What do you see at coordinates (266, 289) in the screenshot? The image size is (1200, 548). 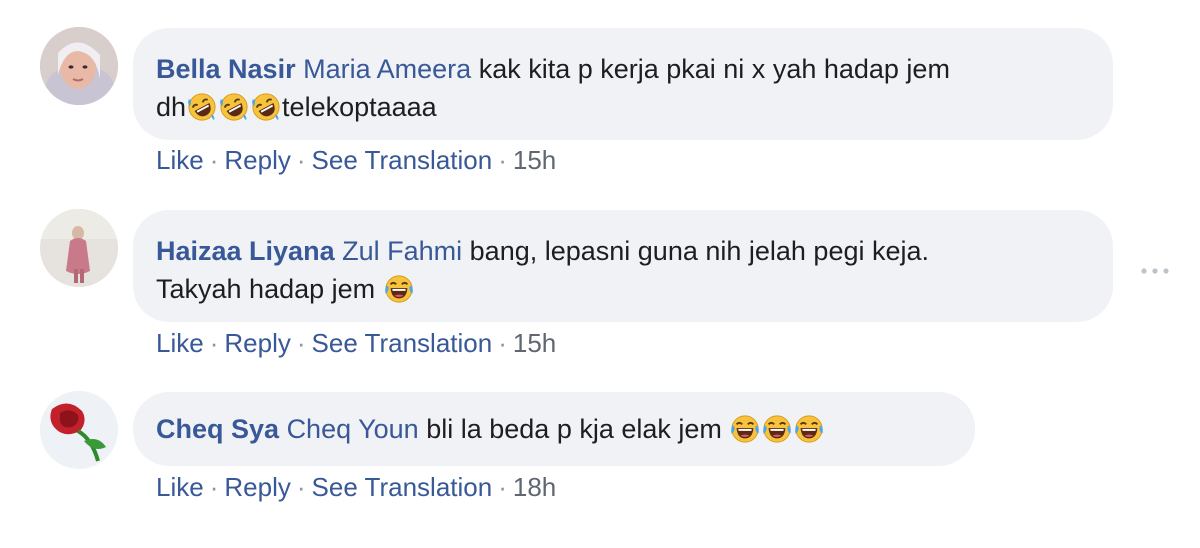 I see `comment-text: Takyah hadap jem` at bounding box center [266, 289].